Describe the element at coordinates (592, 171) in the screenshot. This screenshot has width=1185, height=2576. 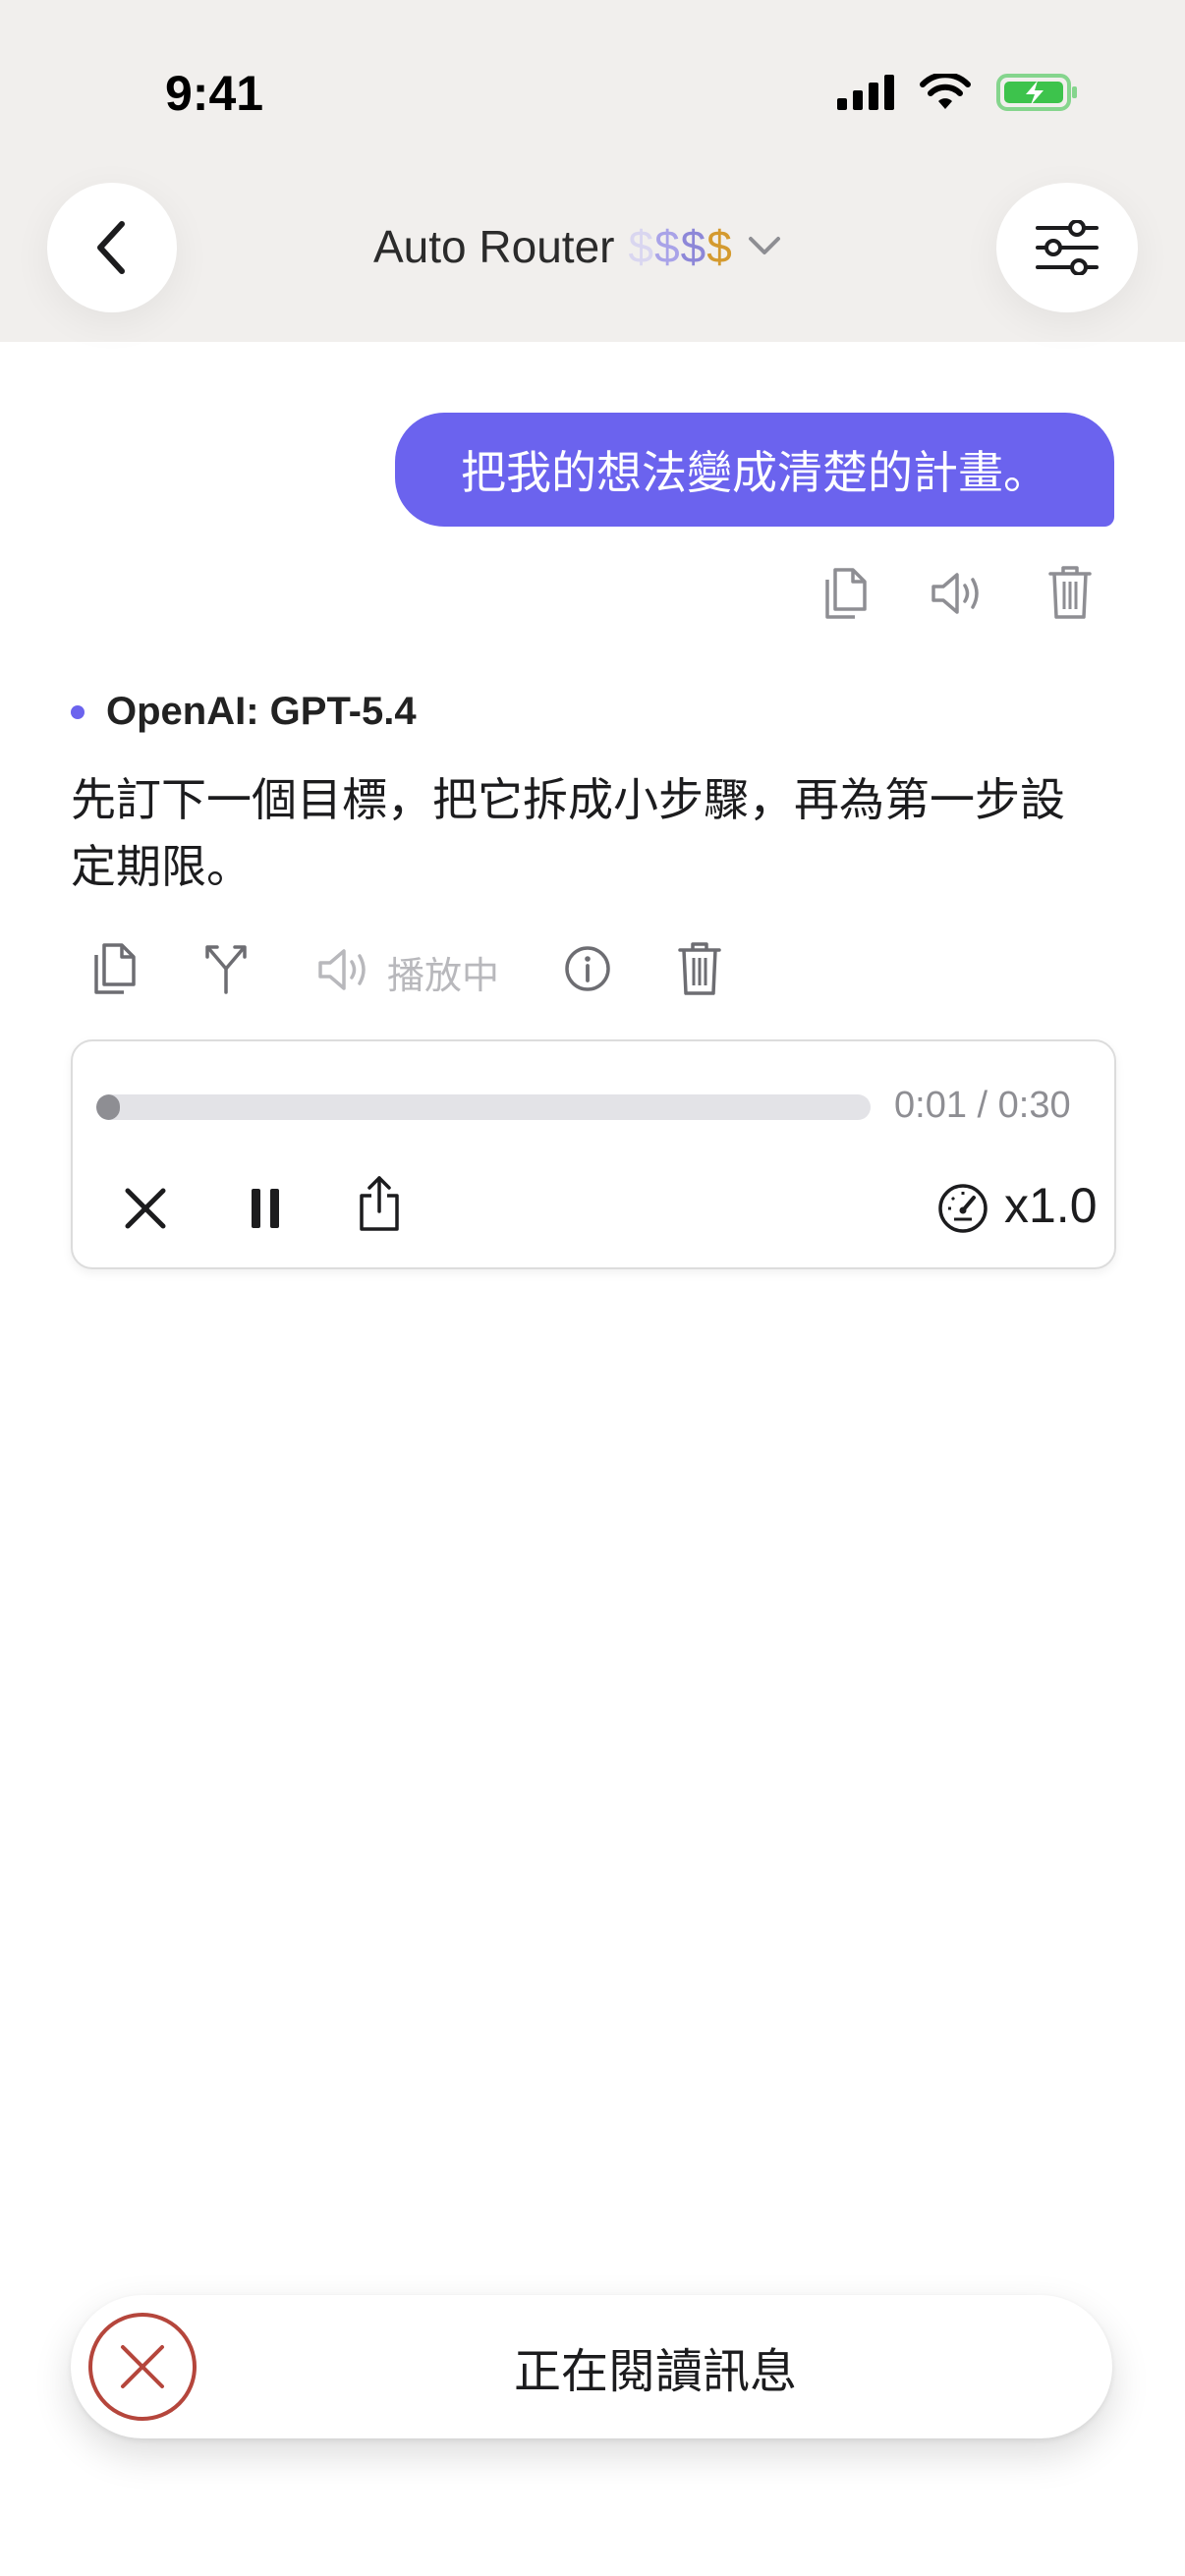
I see `top-bar: 9:41 Auto Router $$$$` at that location.